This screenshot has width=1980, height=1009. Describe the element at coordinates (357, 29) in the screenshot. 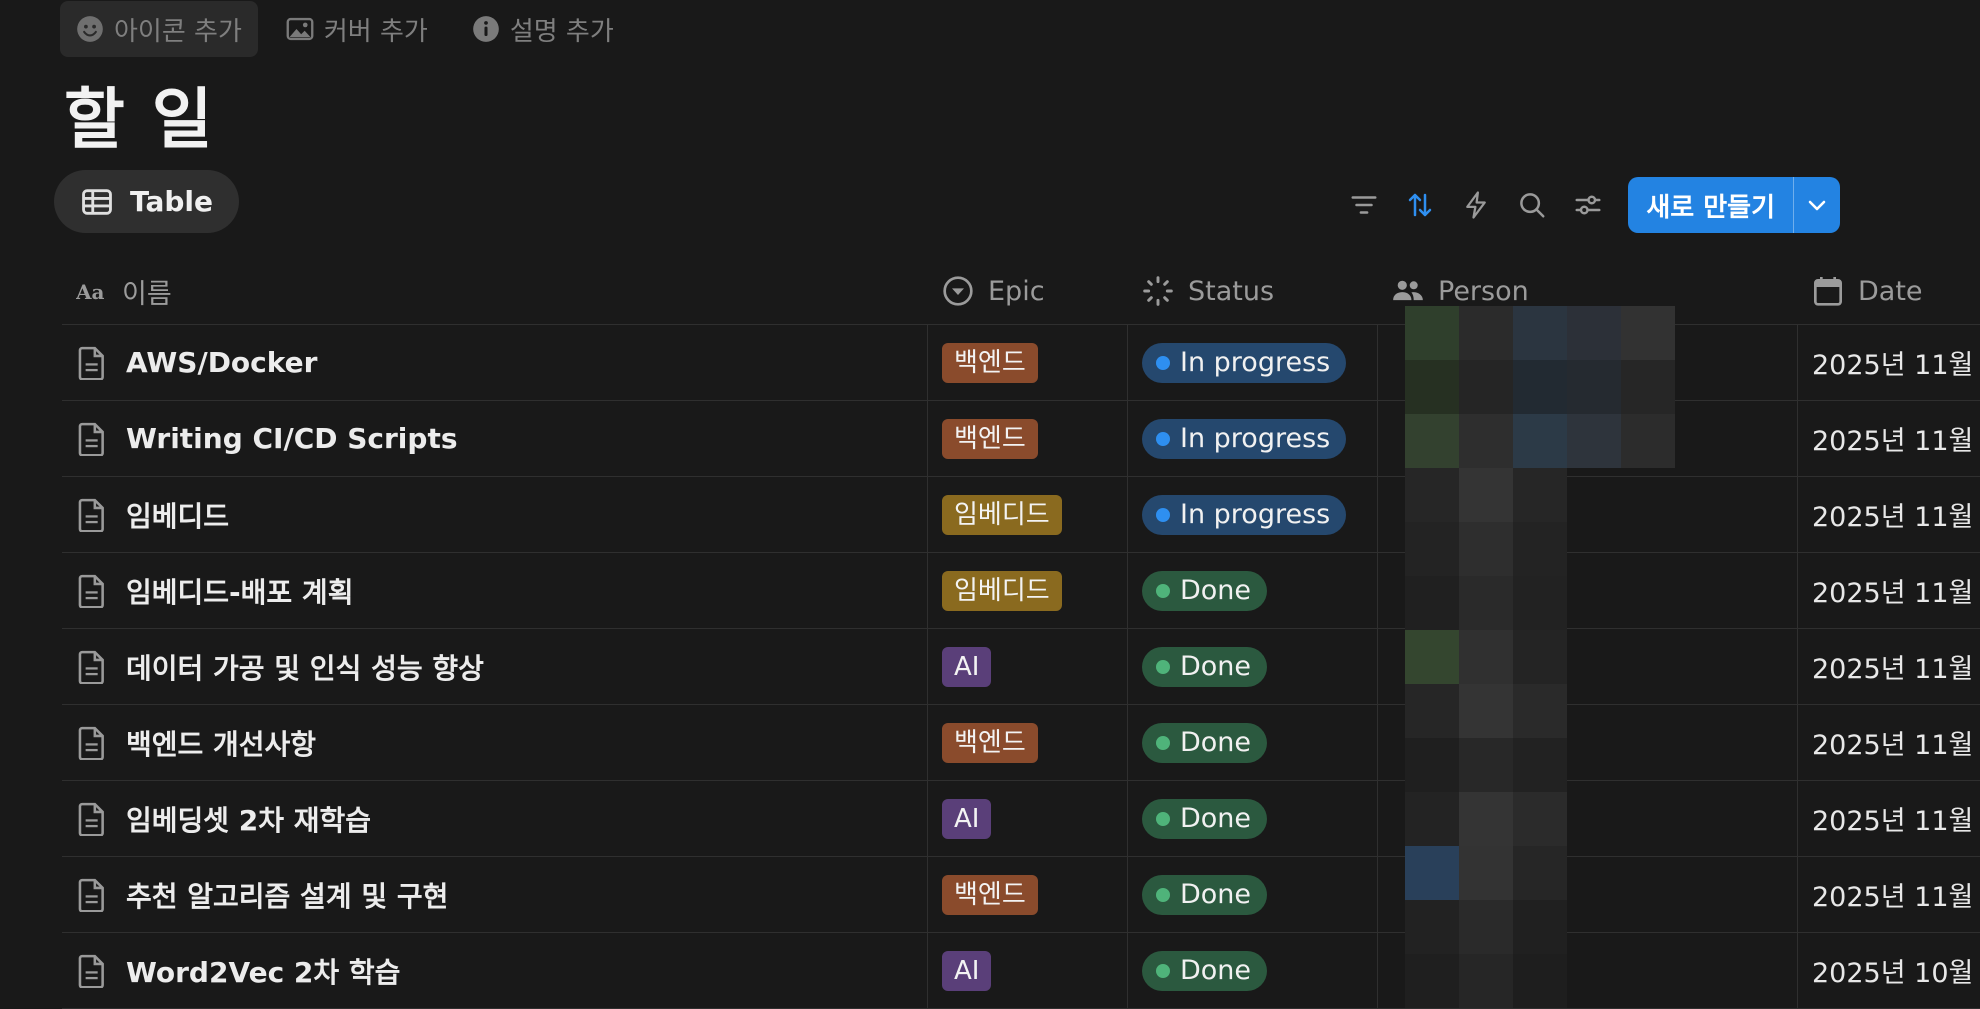

I see `add-cover-button: 커버 추가` at that location.